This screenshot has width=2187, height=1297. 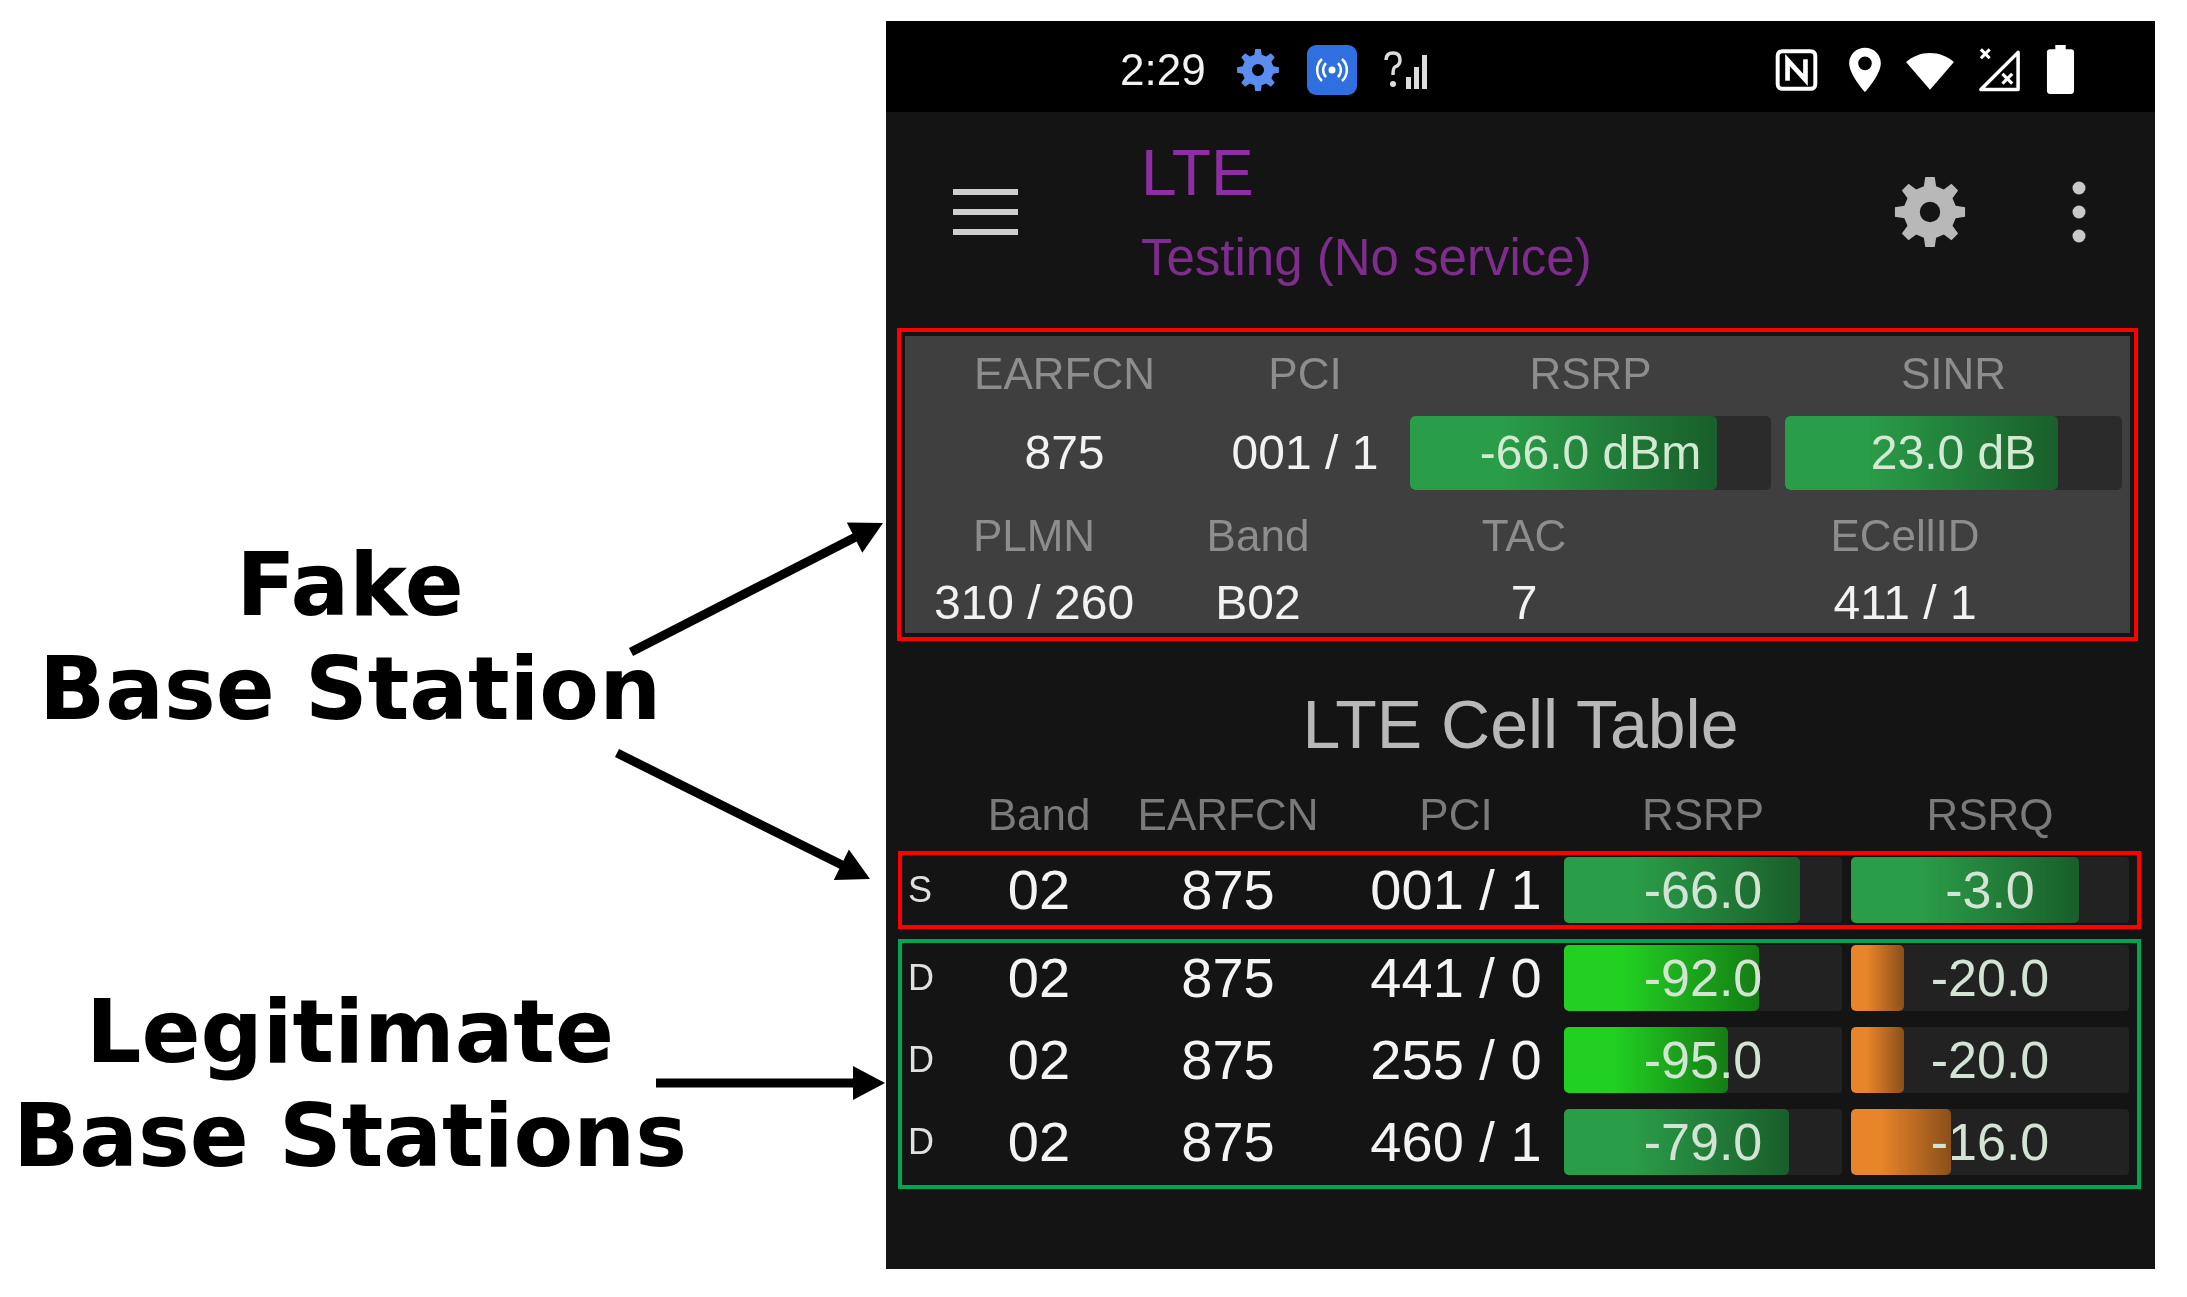 What do you see at coordinates (1953, 453) in the screenshot?
I see `meter-reading: 23.0 dB` at bounding box center [1953, 453].